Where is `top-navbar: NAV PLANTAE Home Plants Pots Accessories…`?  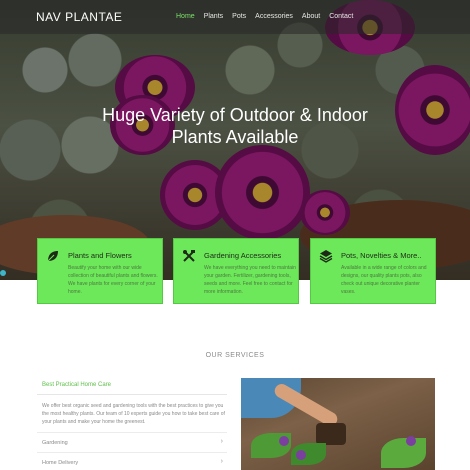 top-navbar: NAV PLANTAE Home Plants Pots Accessories… is located at coordinates (235, 17).